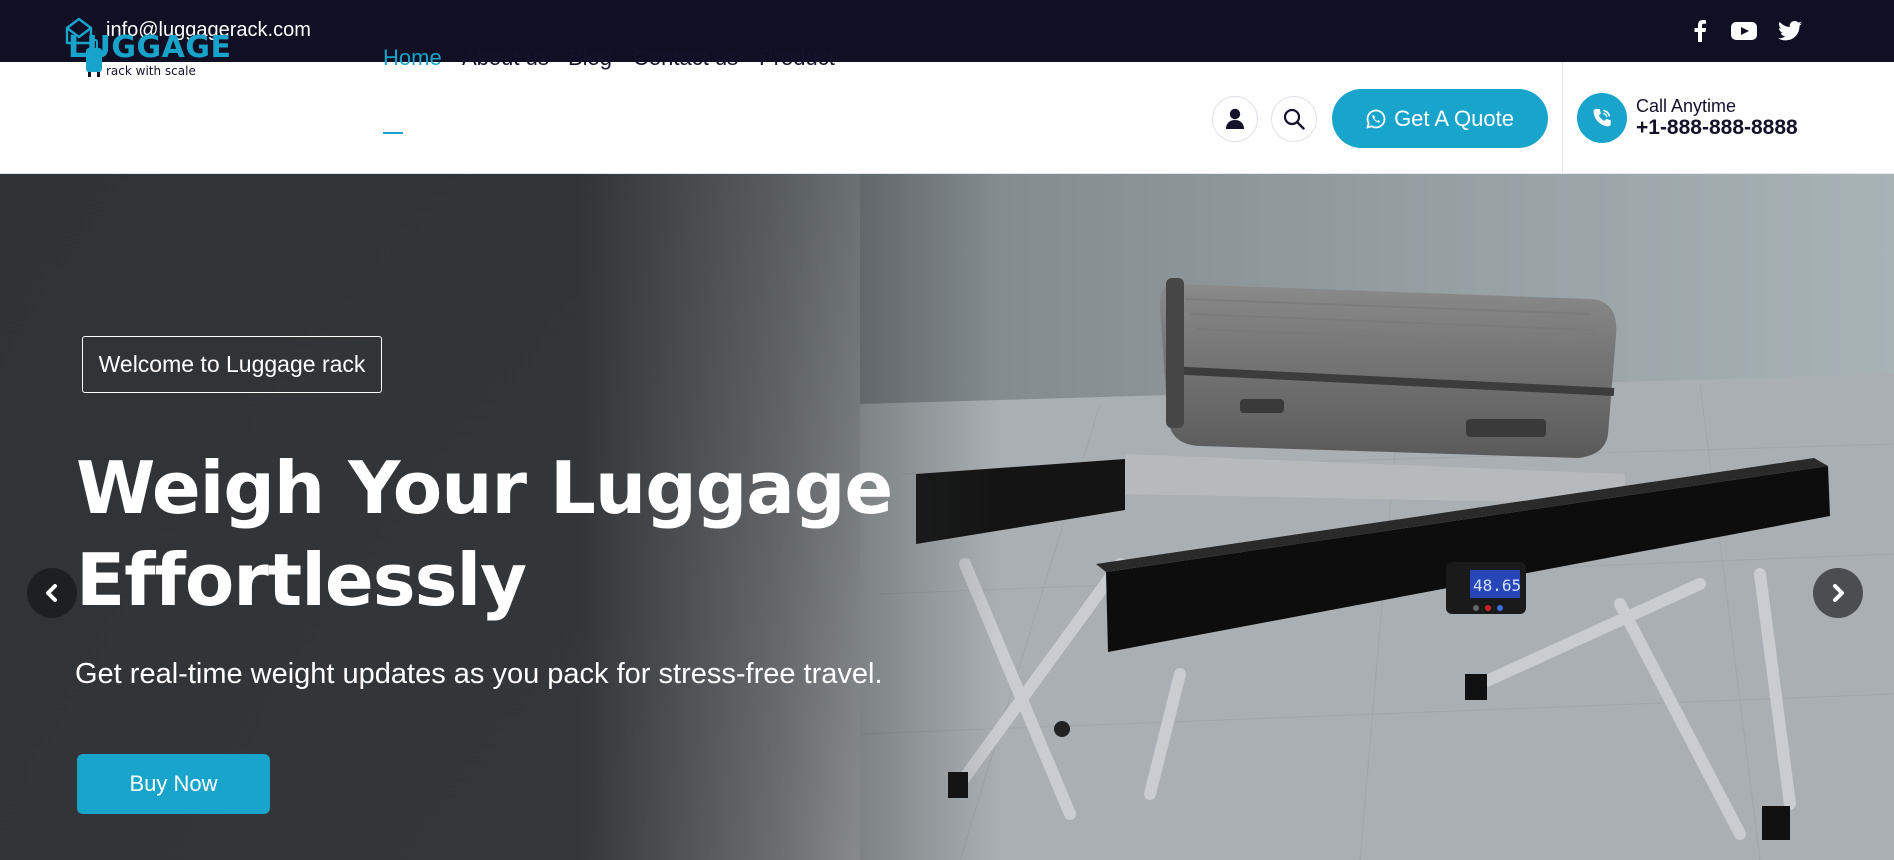  I want to click on get-a-quote-label: Get A Quote, so click(1454, 118).